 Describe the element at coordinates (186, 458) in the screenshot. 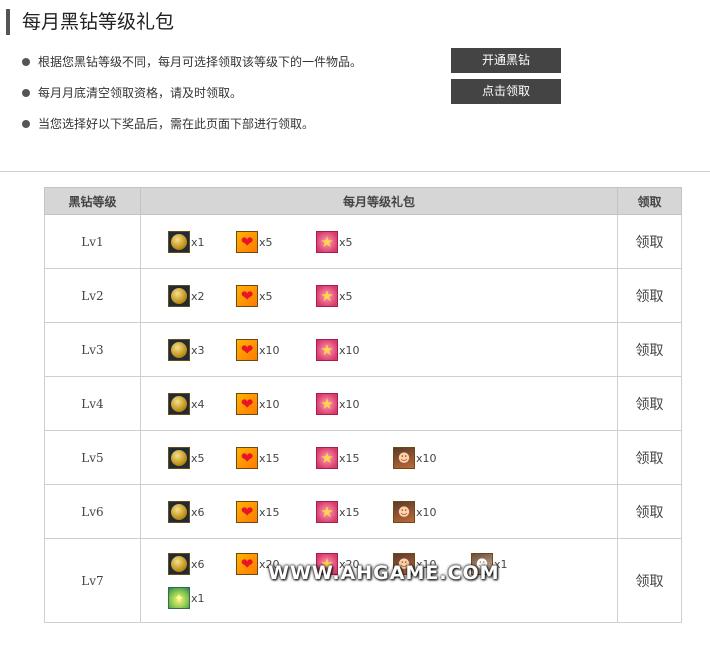

I see `gift-item: x5` at that location.